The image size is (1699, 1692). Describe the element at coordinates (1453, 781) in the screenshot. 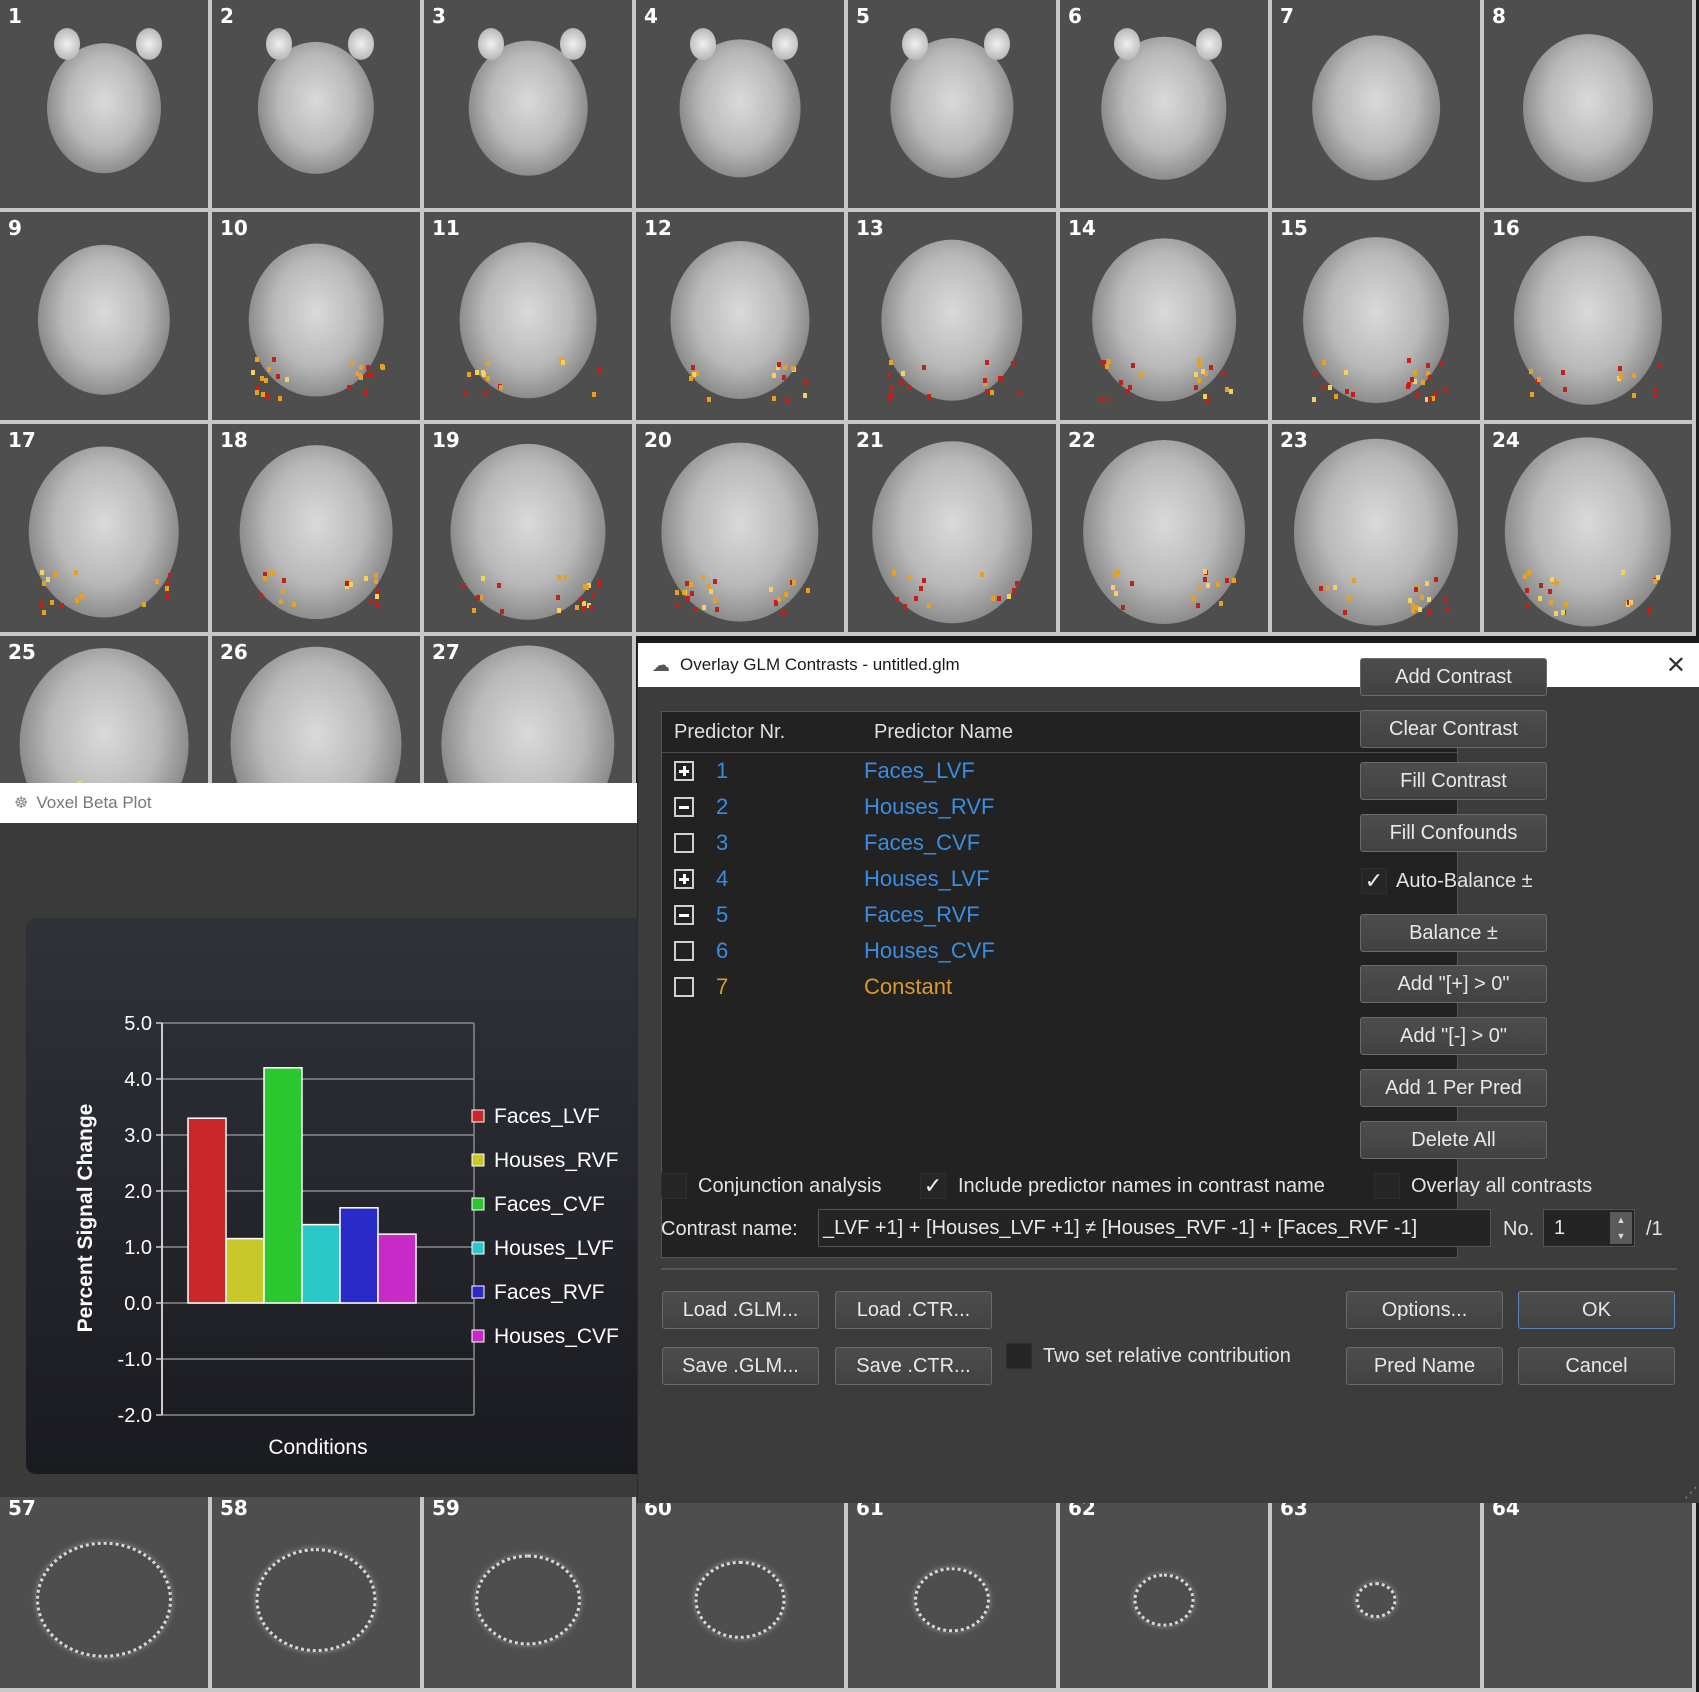

I see `fill-contrast-button: Fill Contrast` at that location.